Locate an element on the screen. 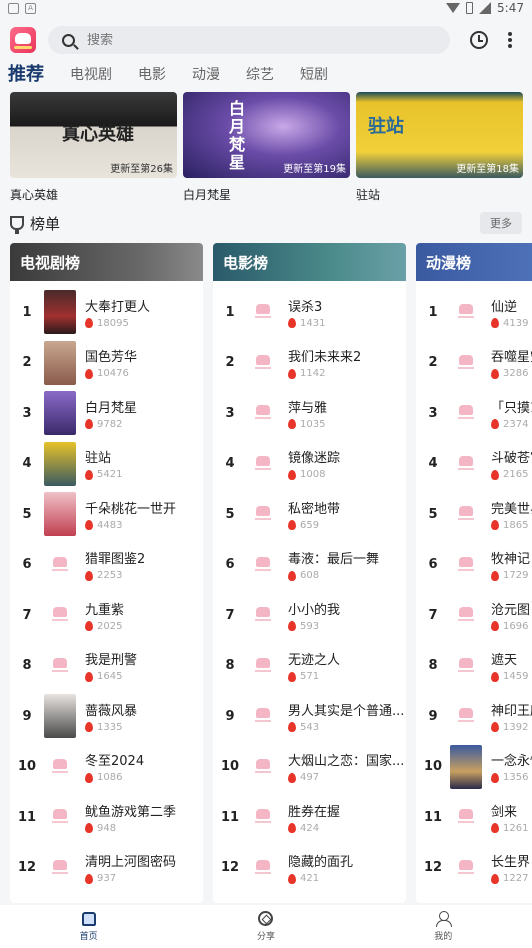 This screenshot has width=532, height=948. heat-value: 1729 is located at coordinates (516, 576).